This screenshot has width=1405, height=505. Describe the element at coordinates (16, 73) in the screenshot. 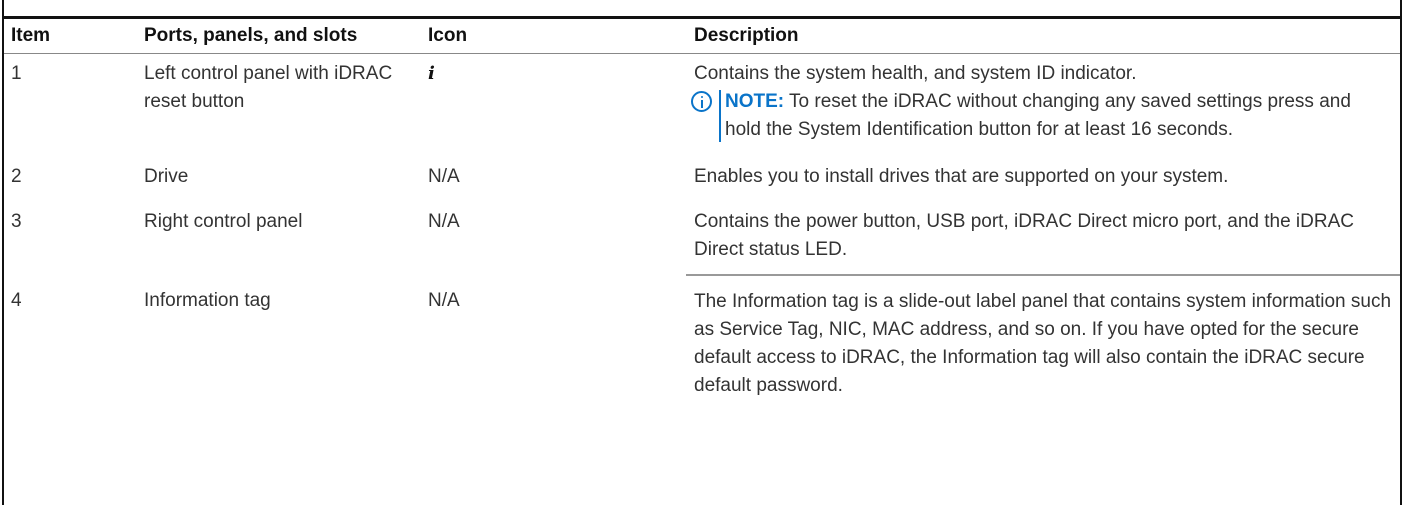

I see `cell-item: 1` at that location.